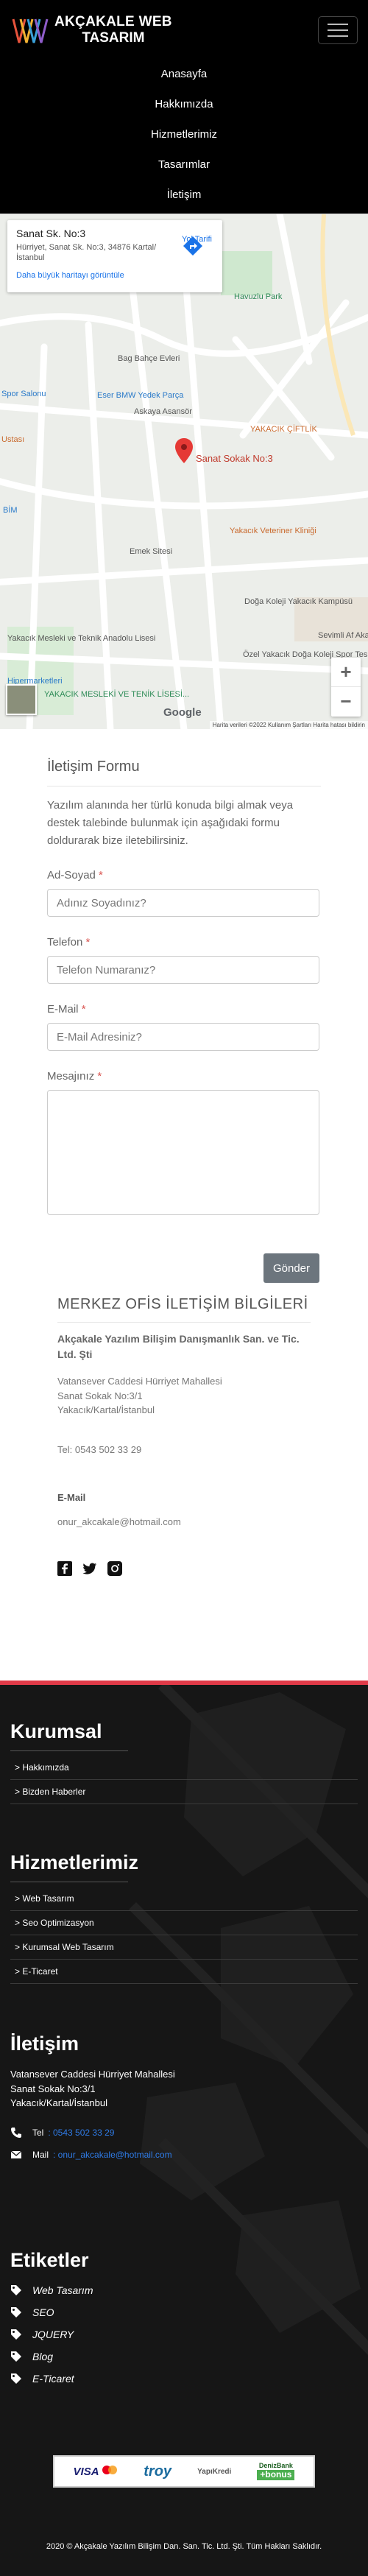 Image resolution: width=368 pixels, height=2576 pixels. Describe the element at coordinates (158, 2471) in the screenshot. I see `troy-logo: troy` at that location.